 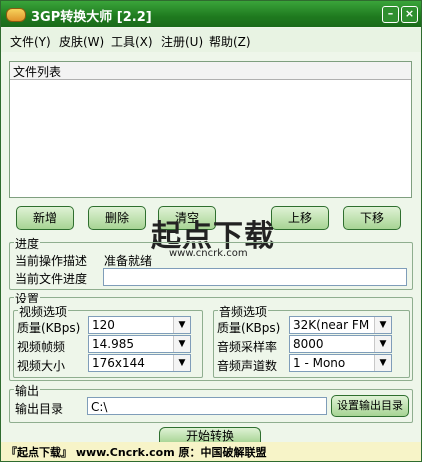 What do you see at coordinates (37, 72) in the screenshot?
I see `file-list-header-label: 文件列表` at bounding box center [37, 72].